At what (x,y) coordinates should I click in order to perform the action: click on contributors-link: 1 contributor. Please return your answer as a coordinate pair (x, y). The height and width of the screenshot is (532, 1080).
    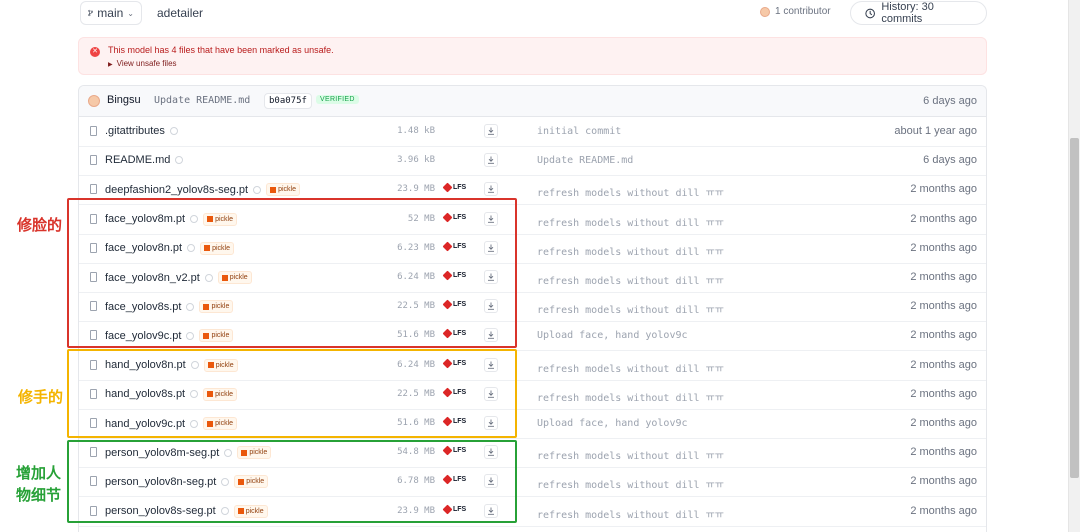
    Looking at the image, I should click on (795, 11).